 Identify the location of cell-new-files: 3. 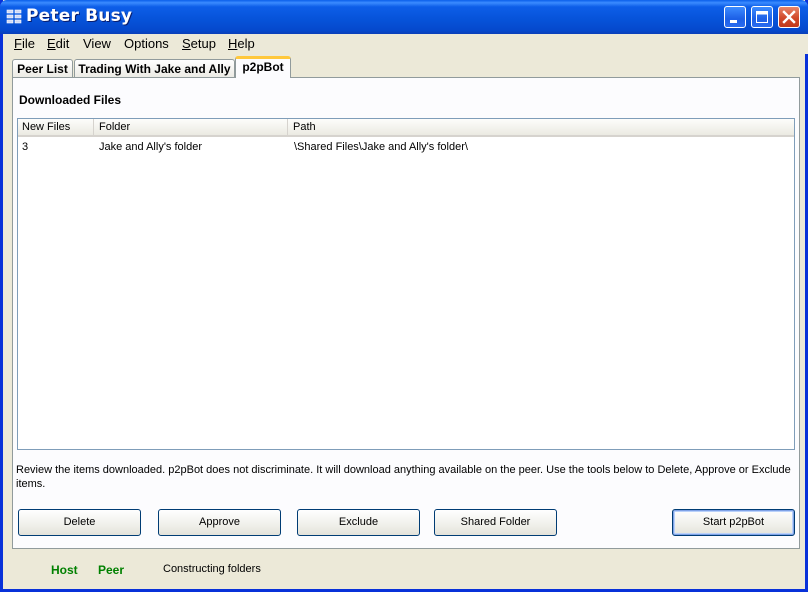
(25, 147).